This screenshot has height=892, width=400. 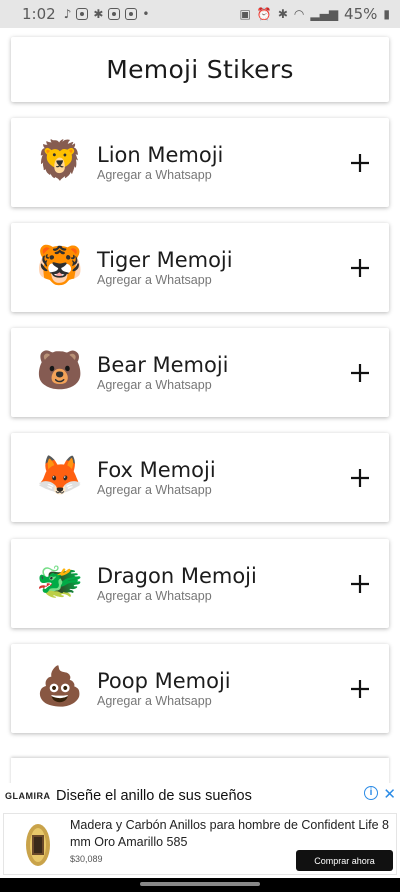 What do you see at coordinates (299, 14) in the screenshot?
I see `wifi-icon: ◠` at bounding box center [299, 14].